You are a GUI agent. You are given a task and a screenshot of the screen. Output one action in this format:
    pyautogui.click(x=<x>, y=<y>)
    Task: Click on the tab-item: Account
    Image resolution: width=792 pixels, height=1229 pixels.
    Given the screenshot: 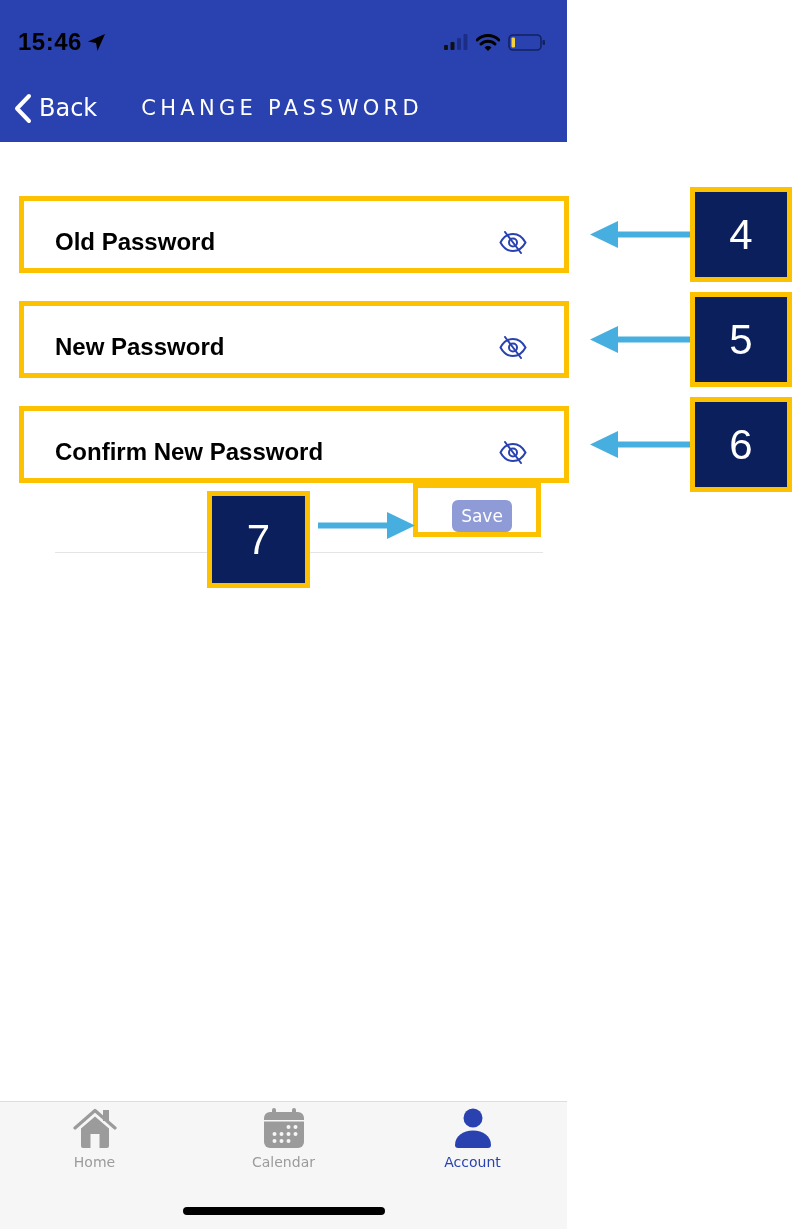 What is the action you would take?
    pyautogui.click(x=472, y=1139)
    